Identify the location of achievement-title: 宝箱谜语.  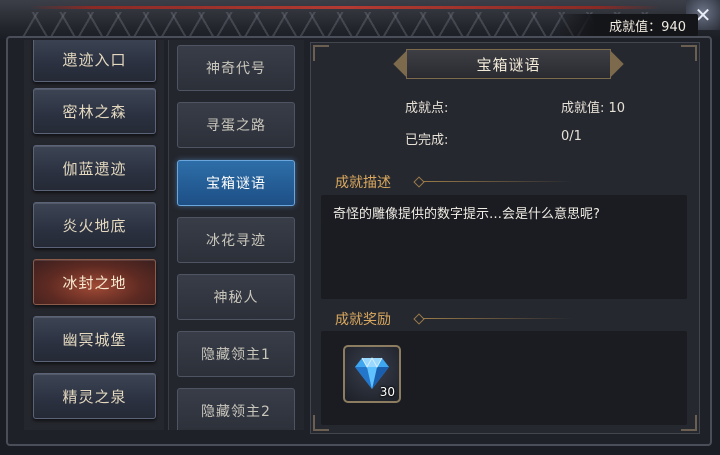
(508, 64).